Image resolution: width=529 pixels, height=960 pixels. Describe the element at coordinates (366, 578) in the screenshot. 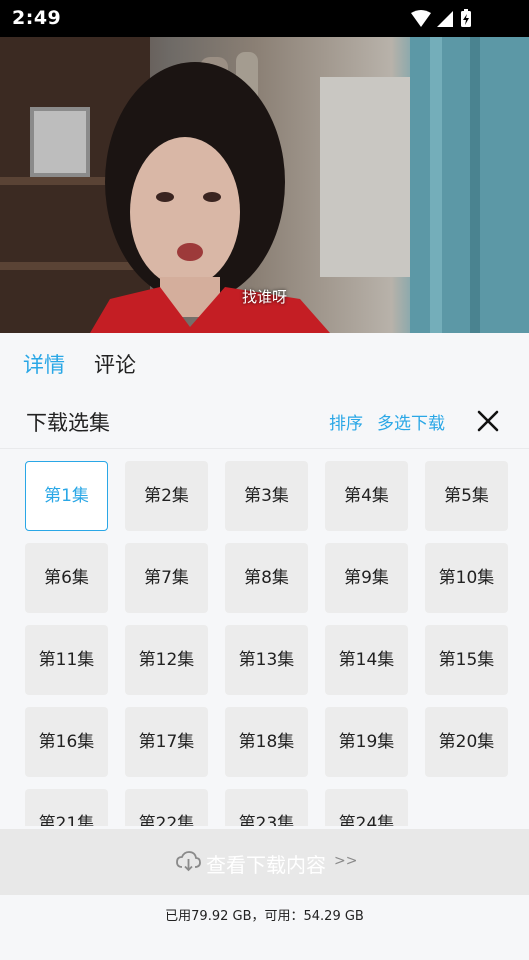

I see `episode-item: 第9集` at that location.